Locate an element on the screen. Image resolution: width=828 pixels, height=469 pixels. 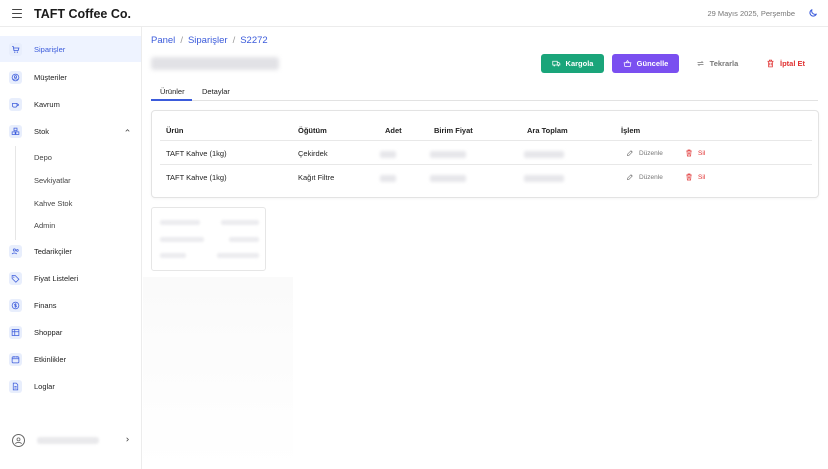
truck-icon is located at coordinates (555, 63).